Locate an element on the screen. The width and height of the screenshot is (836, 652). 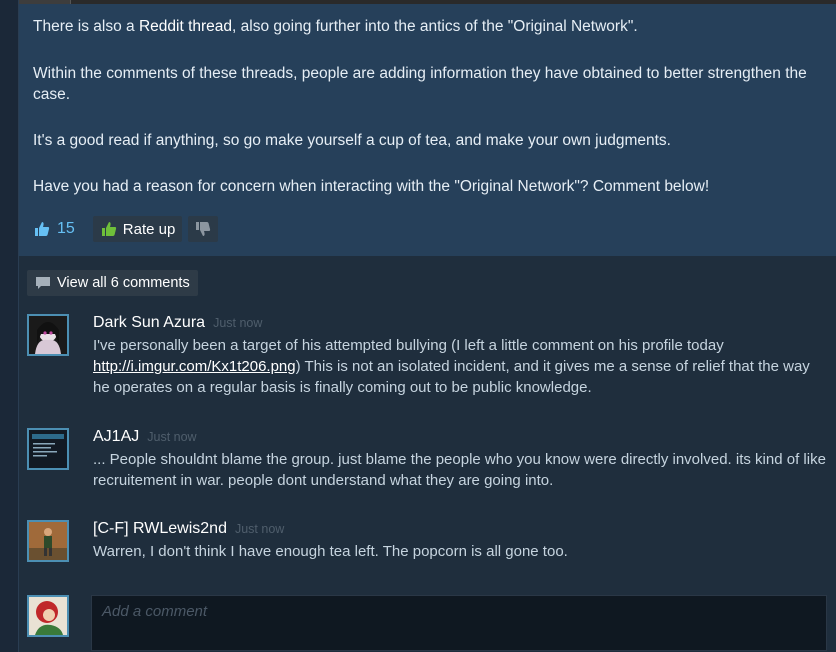
vote-count-value: 15 is located at coordinates (66, 228).